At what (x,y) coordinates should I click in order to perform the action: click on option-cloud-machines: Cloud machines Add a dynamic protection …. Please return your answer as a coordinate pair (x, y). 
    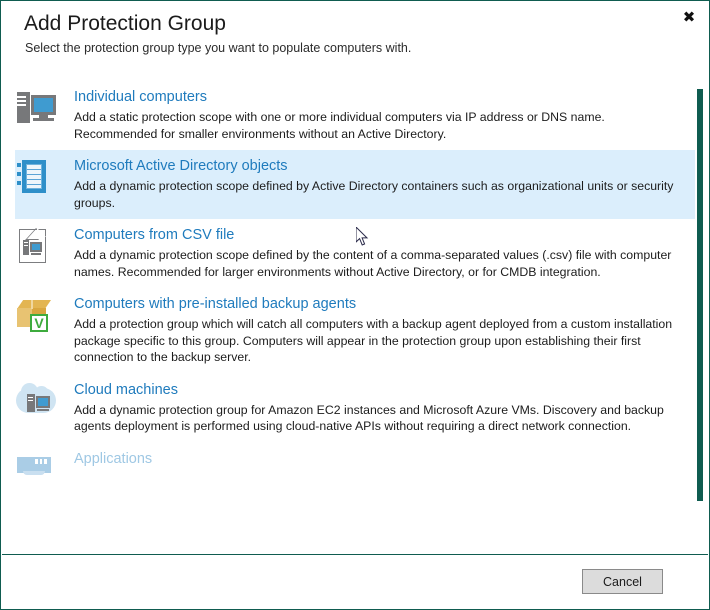
    Looking at the image, I should click on (355, 408).